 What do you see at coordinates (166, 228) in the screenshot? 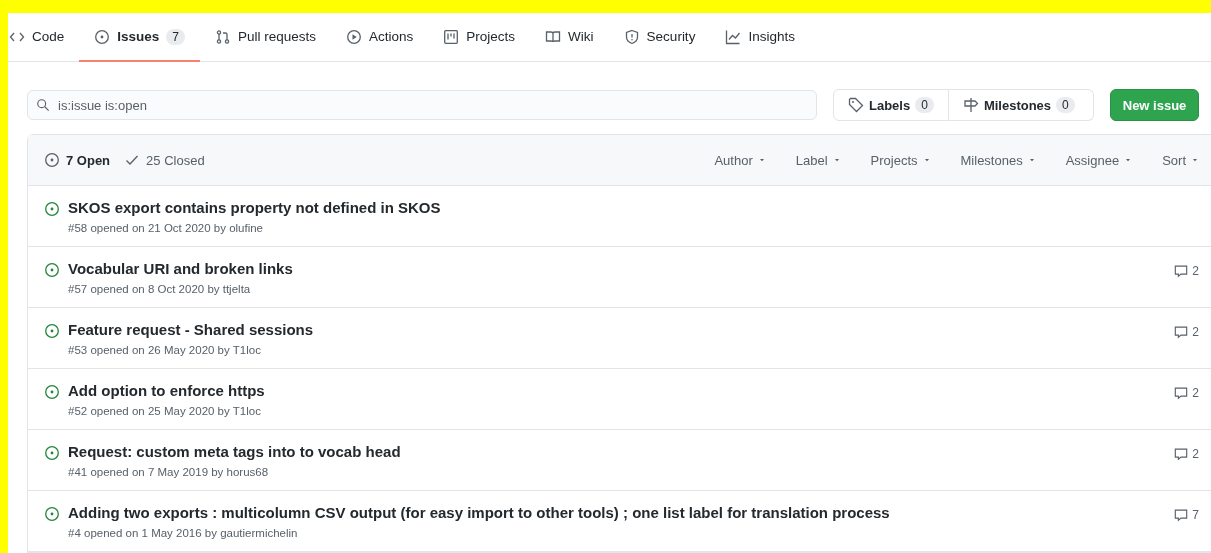
I see `issue-meta: #58 opened on 21 Oct 2020 by olufine` at bounding box center [166, 228].